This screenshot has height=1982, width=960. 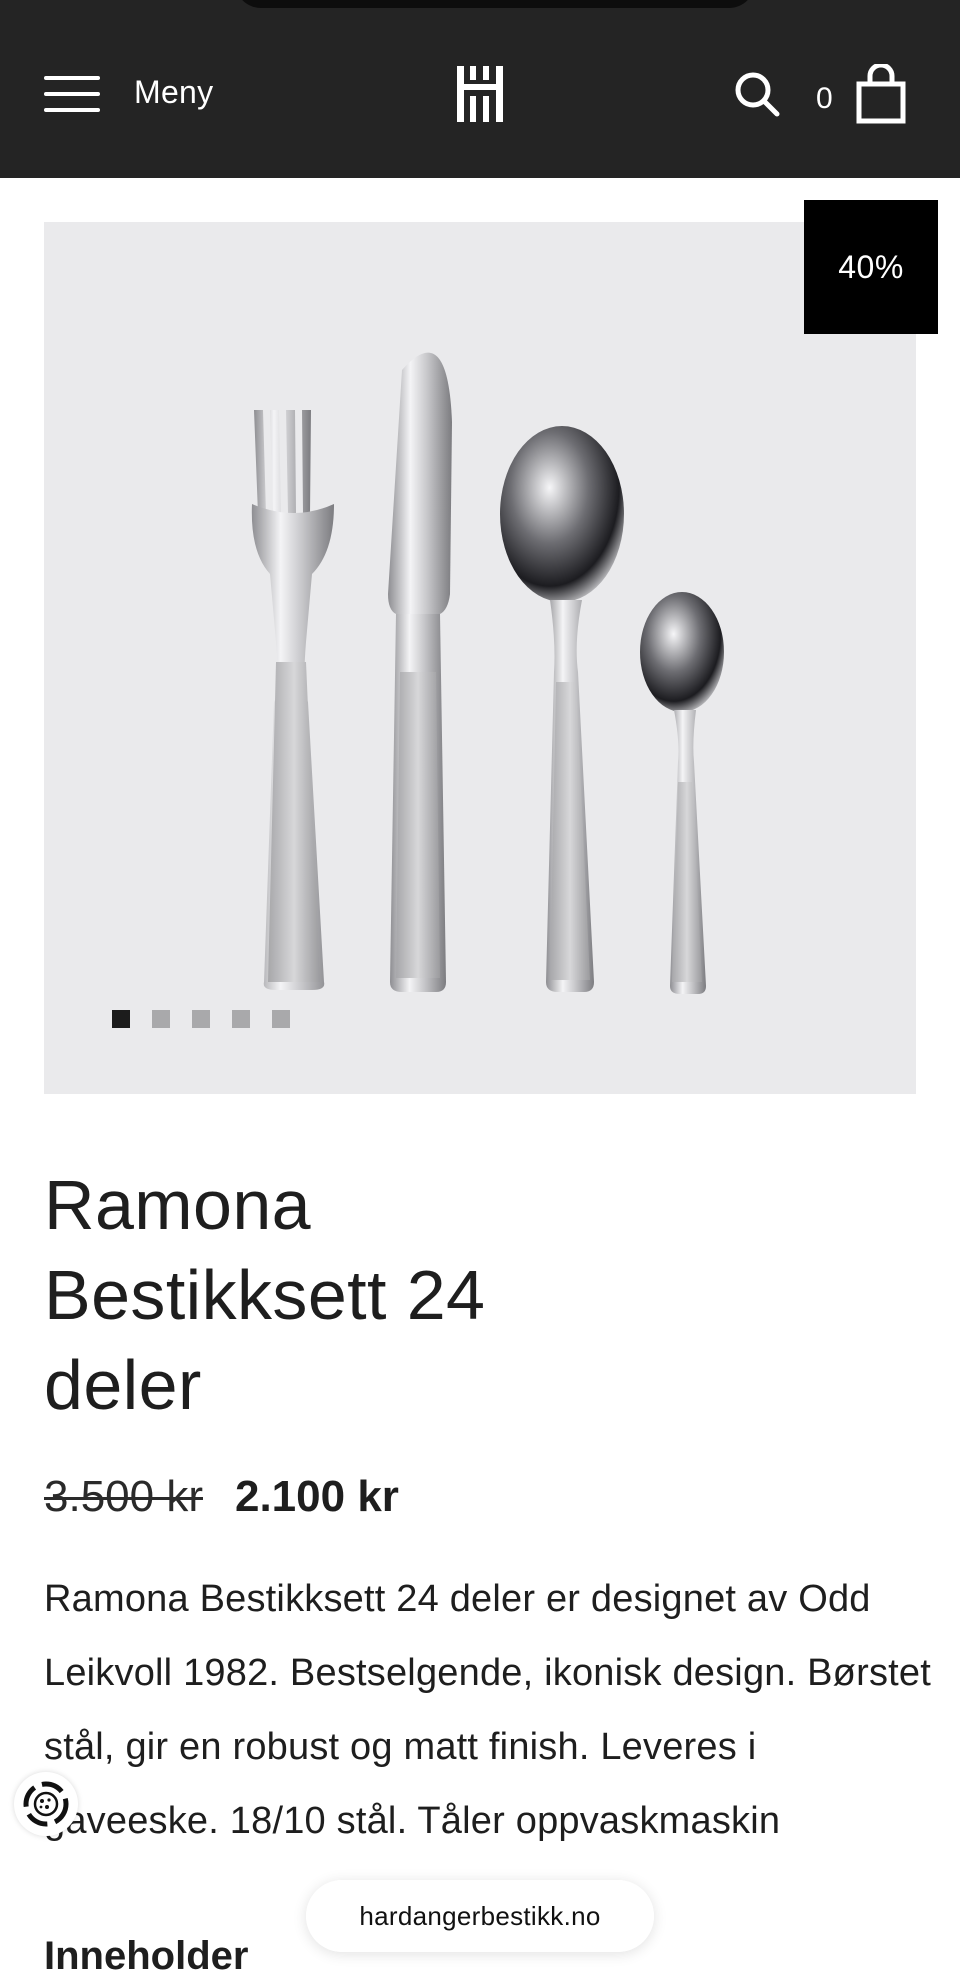 What do you see at coordinates (146, 1956) in the screenshot?
I see `contents-heading: Inneholder` at bounding box center [146, 1956].